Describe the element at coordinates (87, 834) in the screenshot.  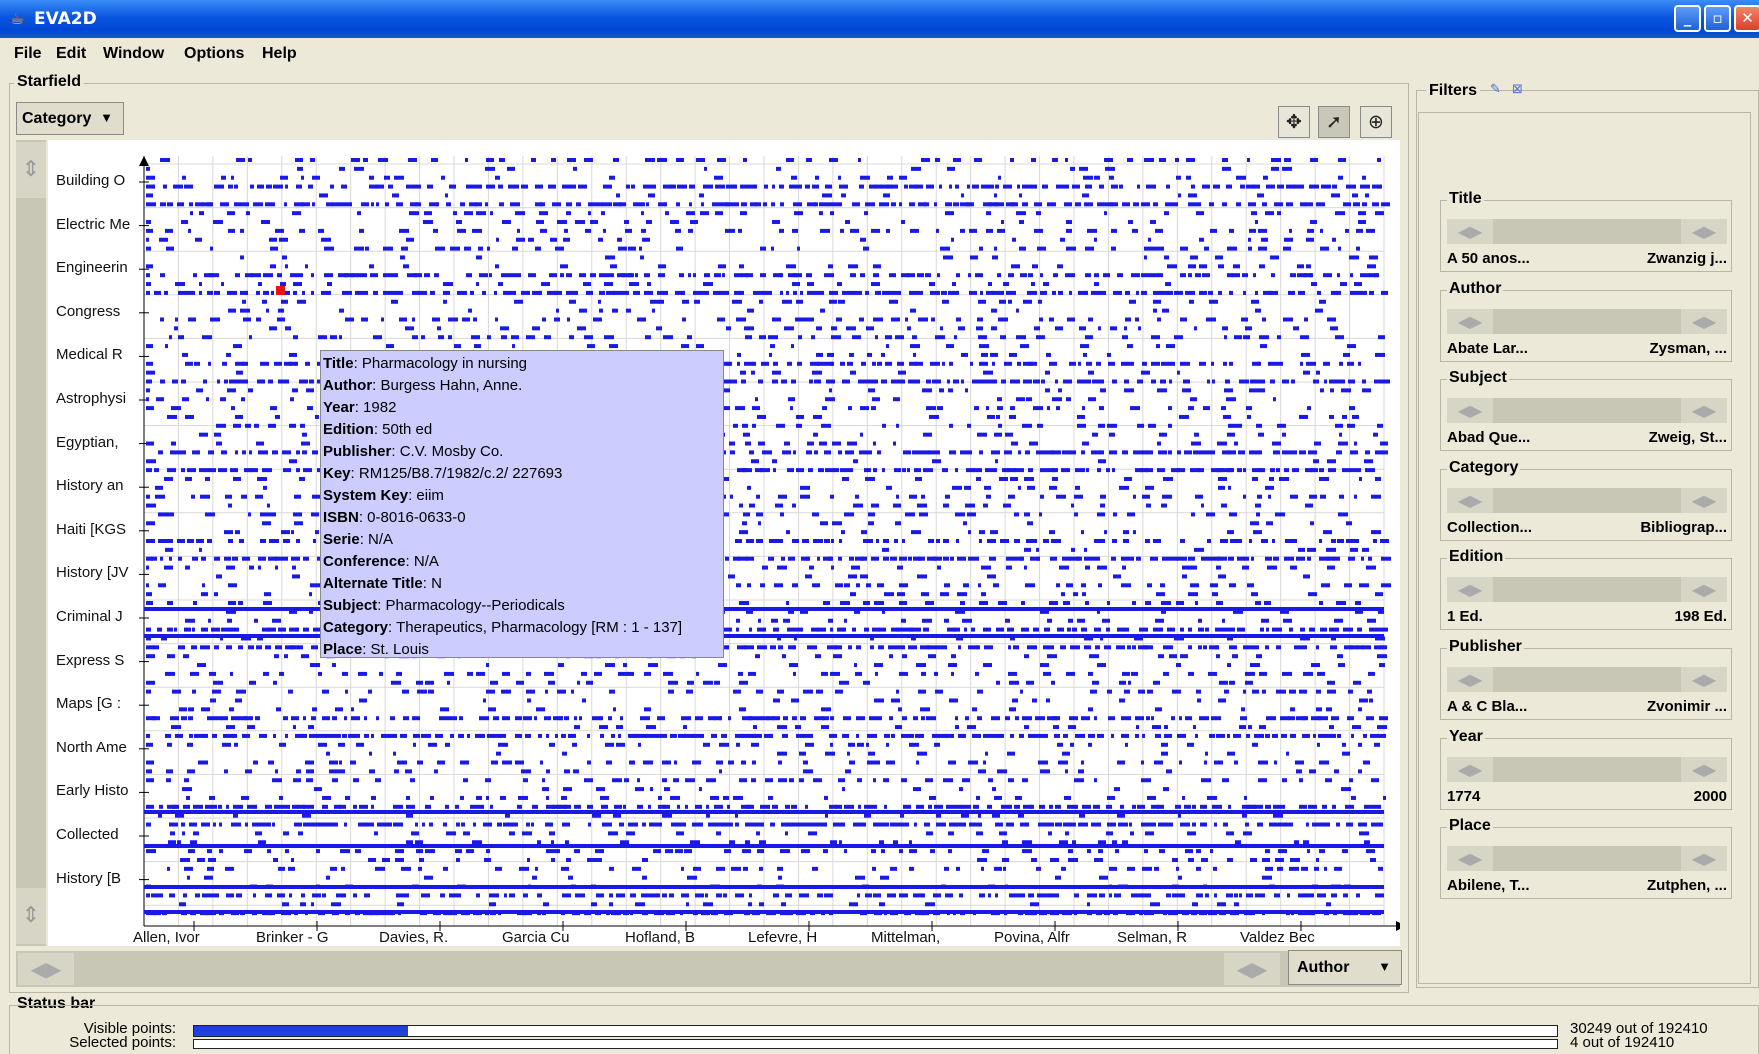
I see `y-axis-label: Collected` at that location.